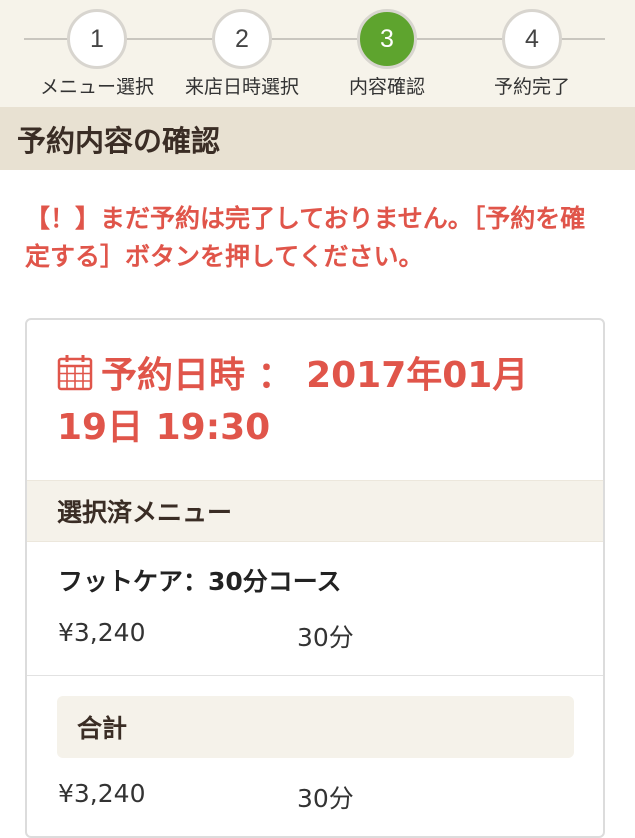 The height and width of the screenshot is (838, 635). I want to click on step-label: 内容確認, so click(386, 87).